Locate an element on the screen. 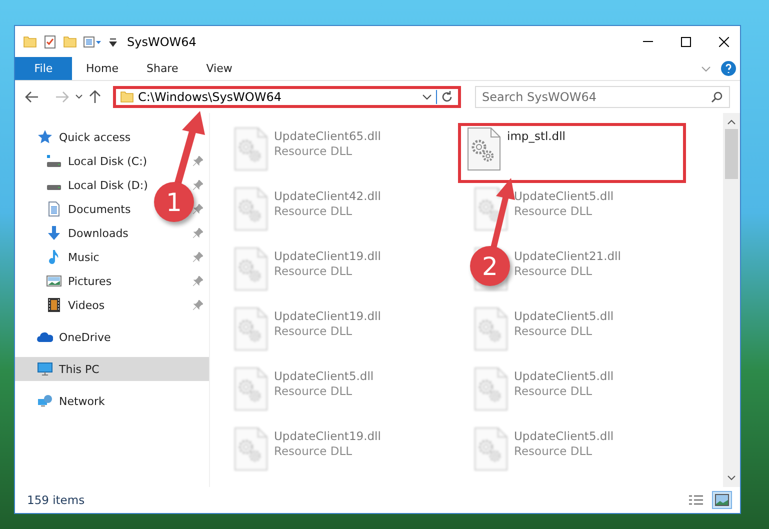 The width and height of the screenshot is (769, 529). document-icon is located at coordinates (54, 209).